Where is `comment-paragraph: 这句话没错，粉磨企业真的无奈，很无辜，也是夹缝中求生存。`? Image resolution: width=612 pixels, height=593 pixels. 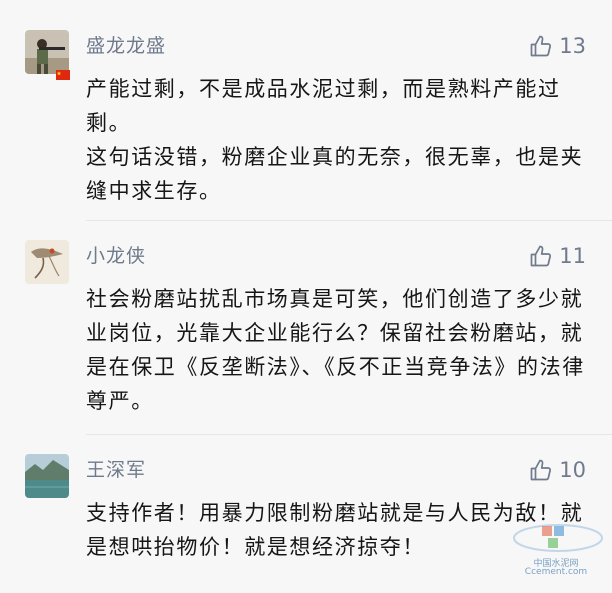 comment-paragraph: 这句话没错，粉磨企业真的无奈，很无辜，也是夹缝中求生存。 is located at coordinates (335, 174).